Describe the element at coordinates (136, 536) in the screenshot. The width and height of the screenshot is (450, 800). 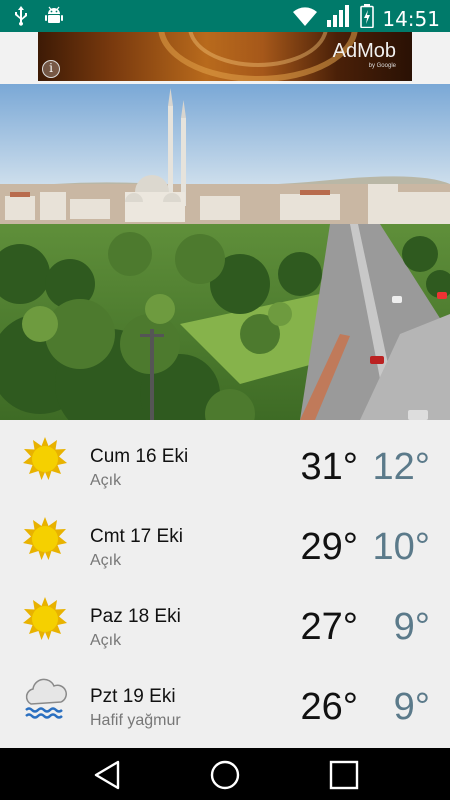
I see `forecast-date: Cmt 17 Eki` at that location.